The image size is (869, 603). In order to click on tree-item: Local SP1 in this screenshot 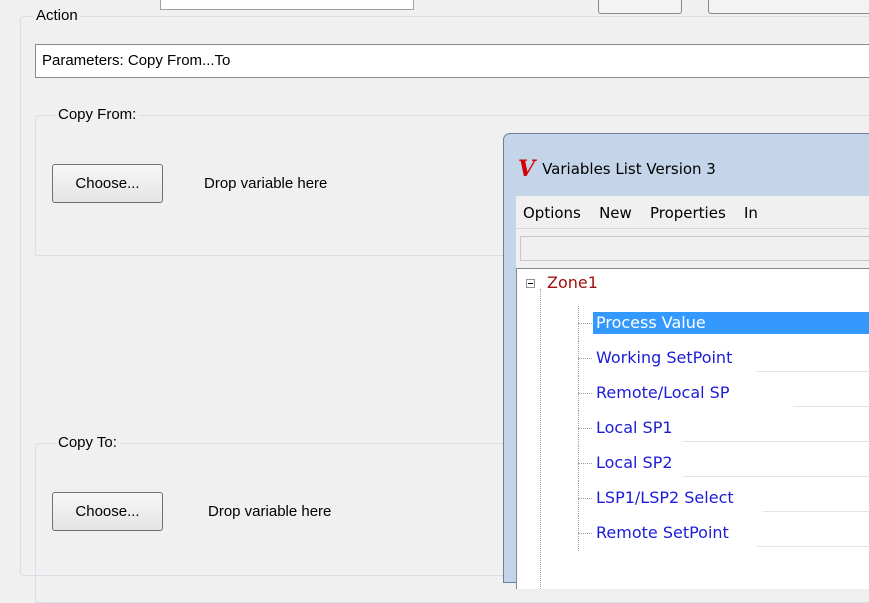, I will do `click(693, 428)`.